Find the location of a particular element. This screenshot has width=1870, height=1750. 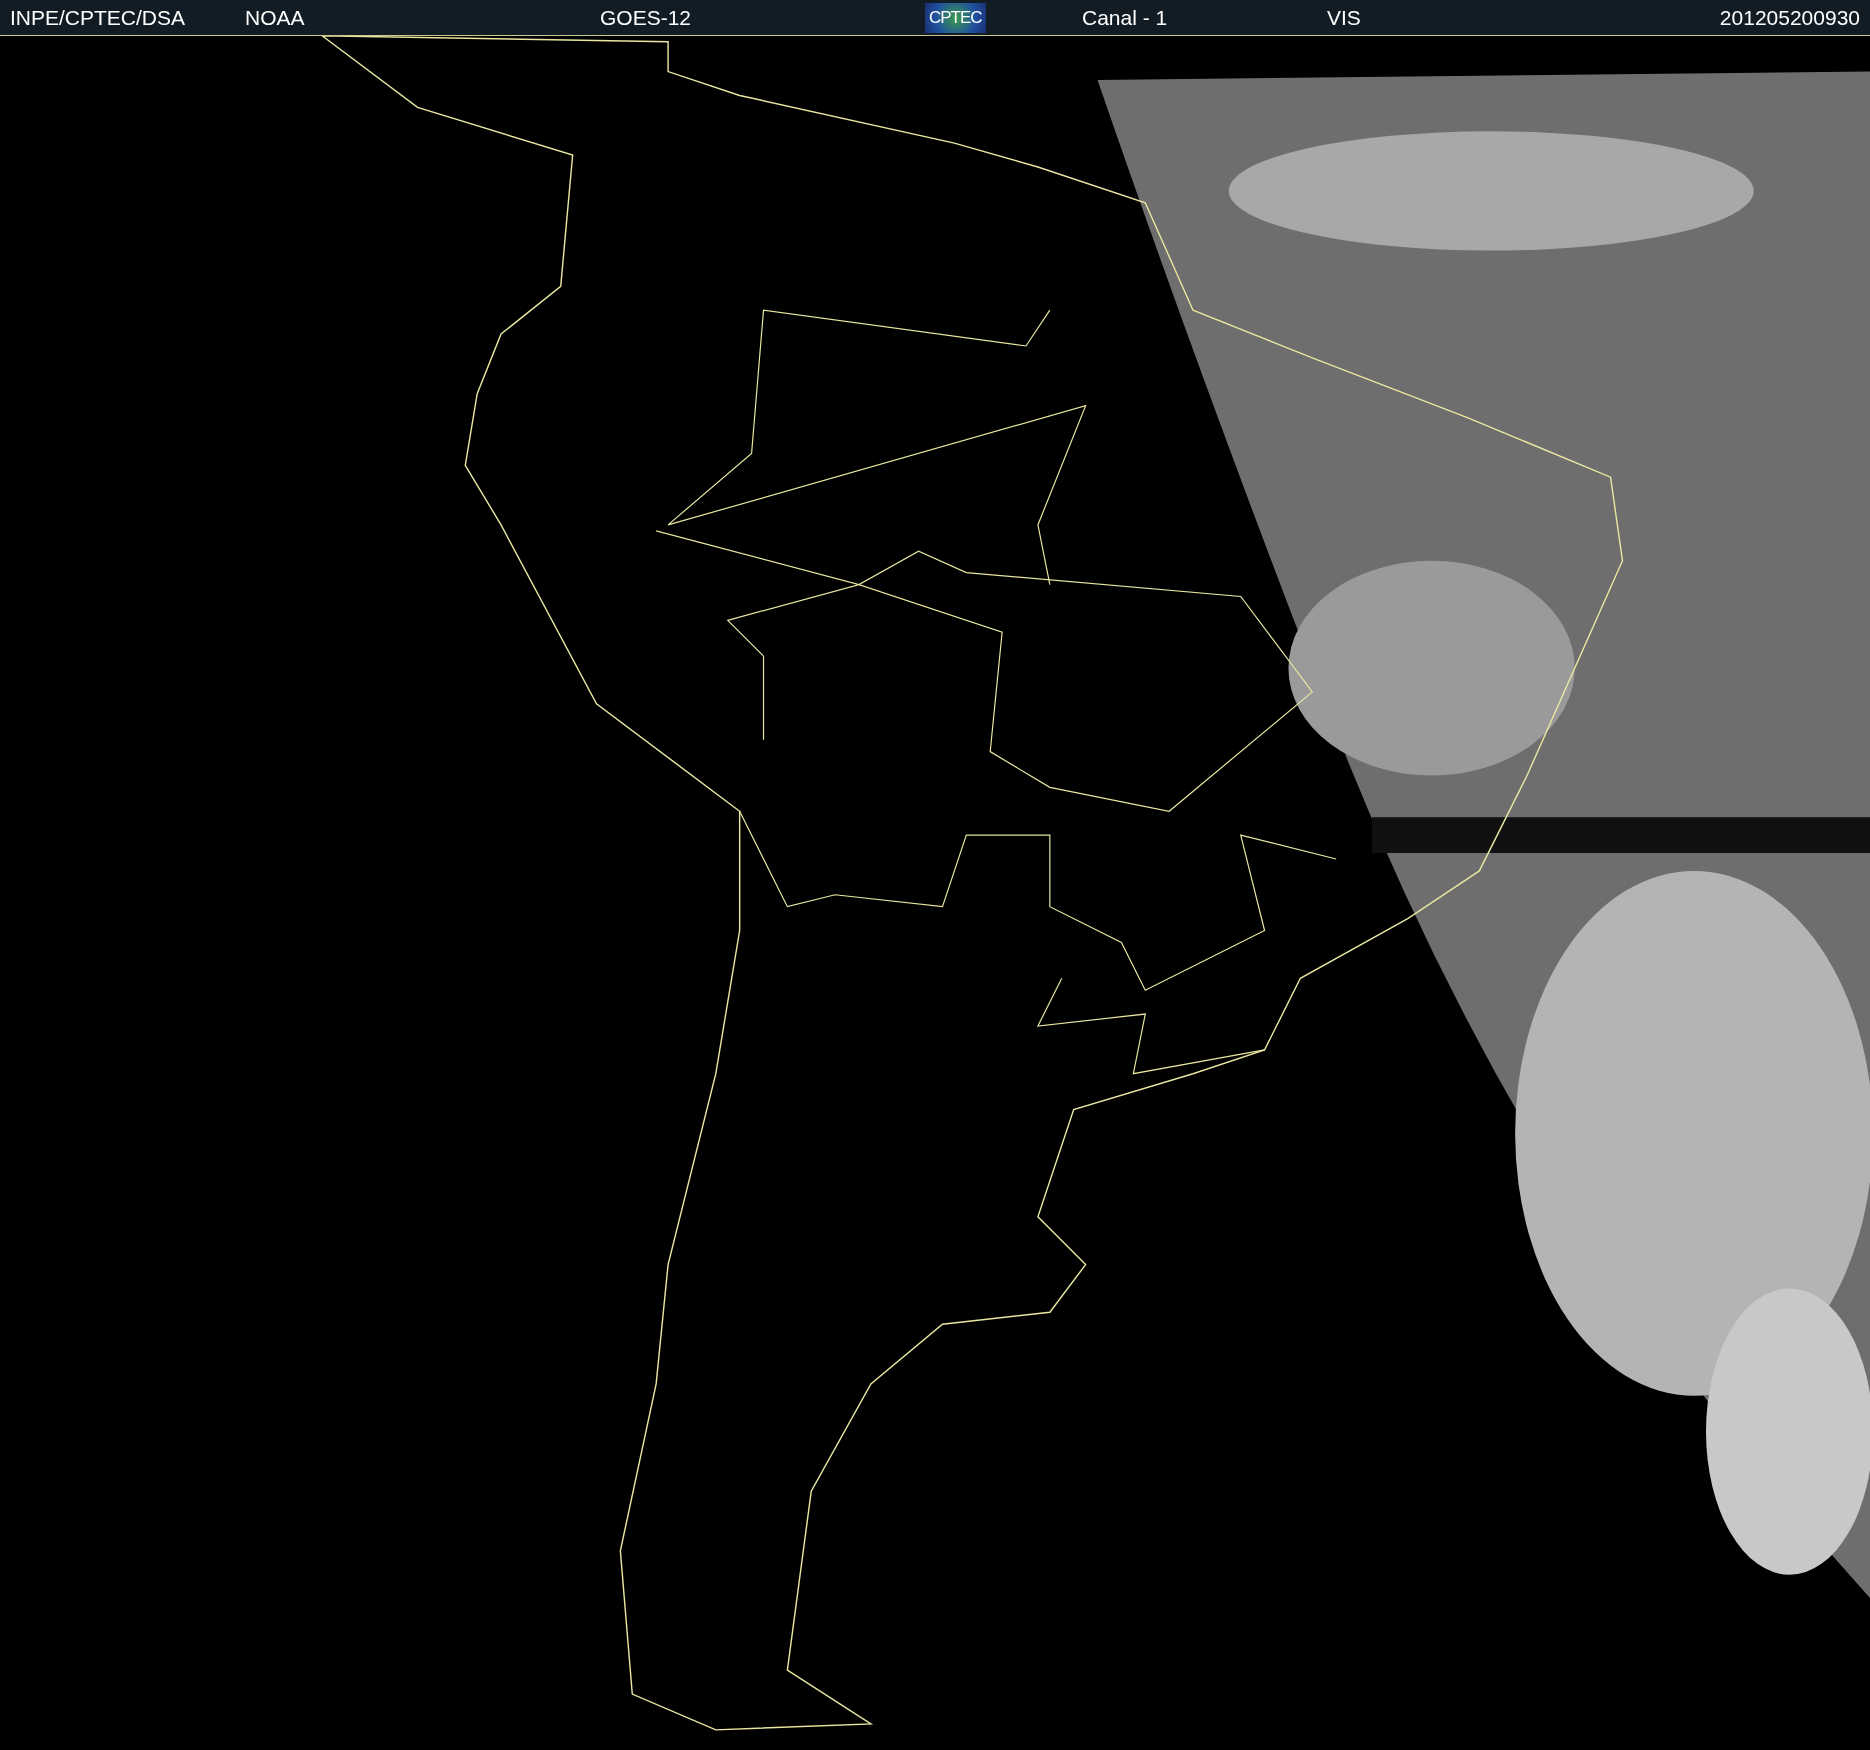

header-label: 201205200930 is located at coordinates (1789, 17).